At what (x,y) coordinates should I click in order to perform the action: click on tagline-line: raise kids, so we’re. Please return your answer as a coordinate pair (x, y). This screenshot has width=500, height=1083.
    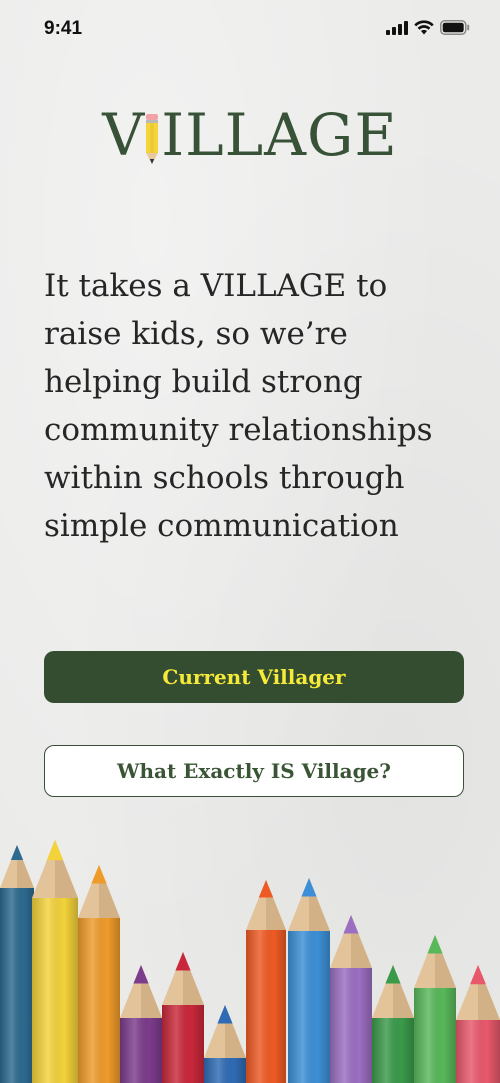
    Looking at the image, I should click on (196, 334).